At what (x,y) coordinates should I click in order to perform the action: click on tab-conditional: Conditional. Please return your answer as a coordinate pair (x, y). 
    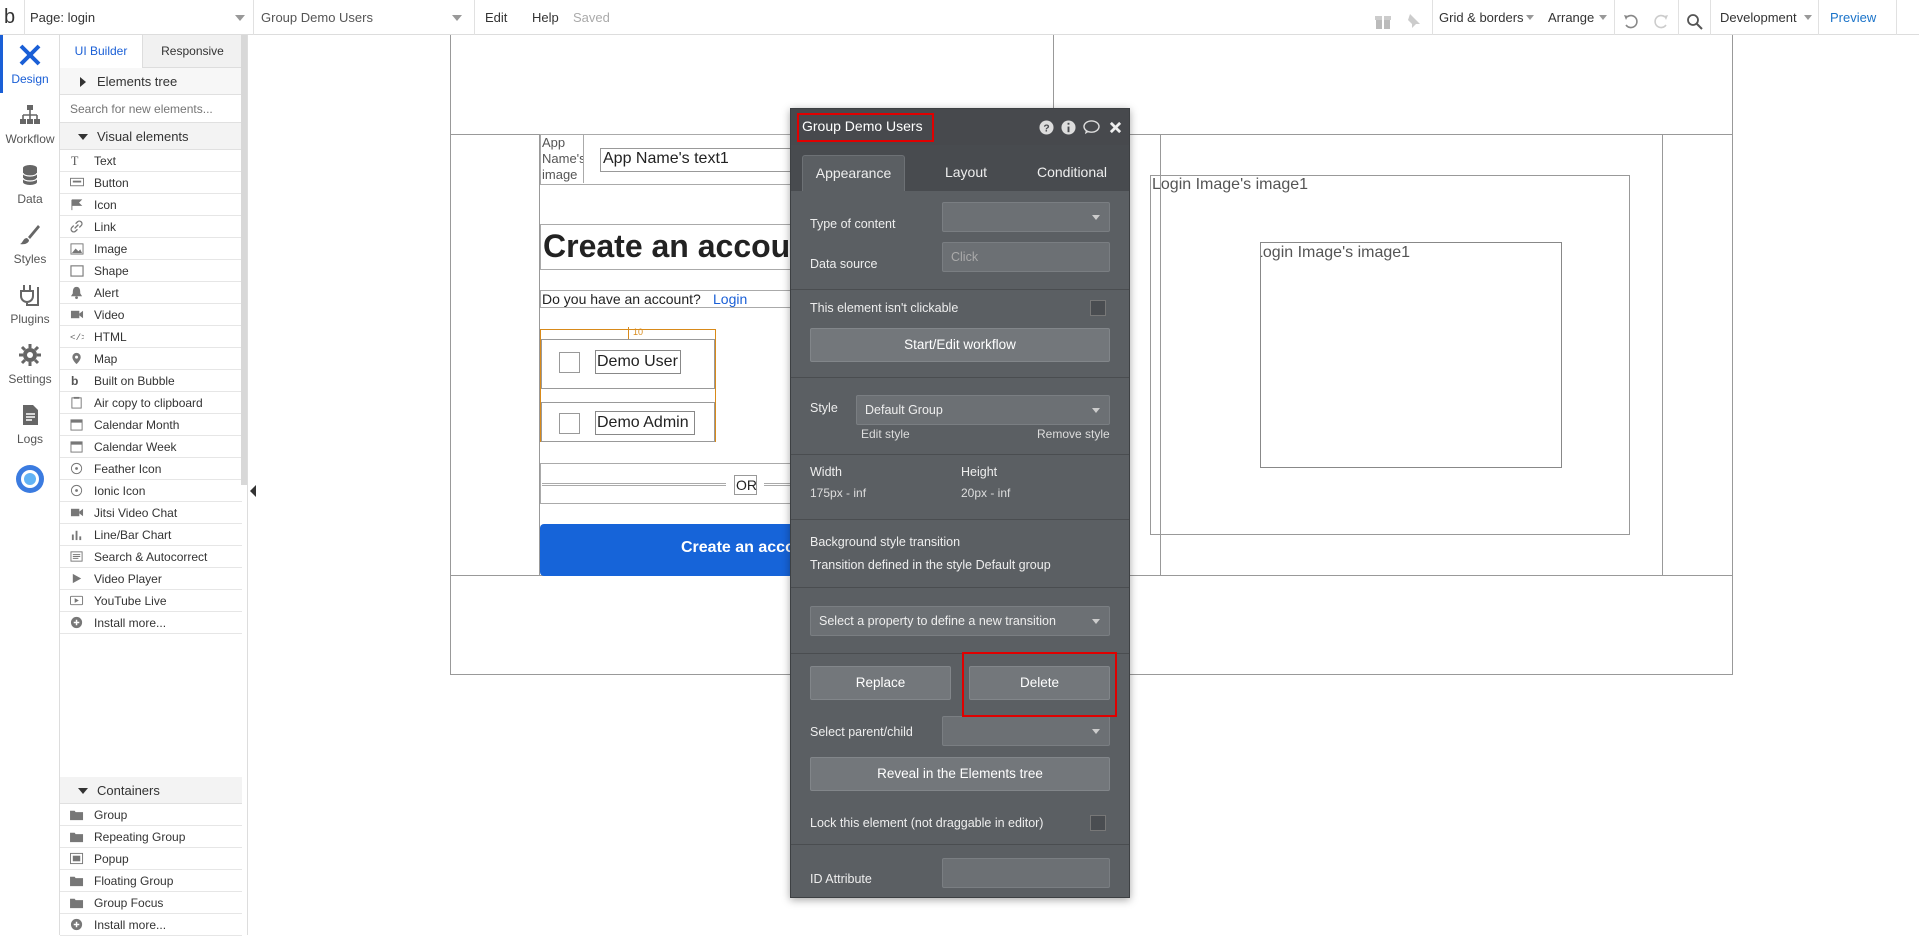
    Looking at the image, I should click on (1072, 173).